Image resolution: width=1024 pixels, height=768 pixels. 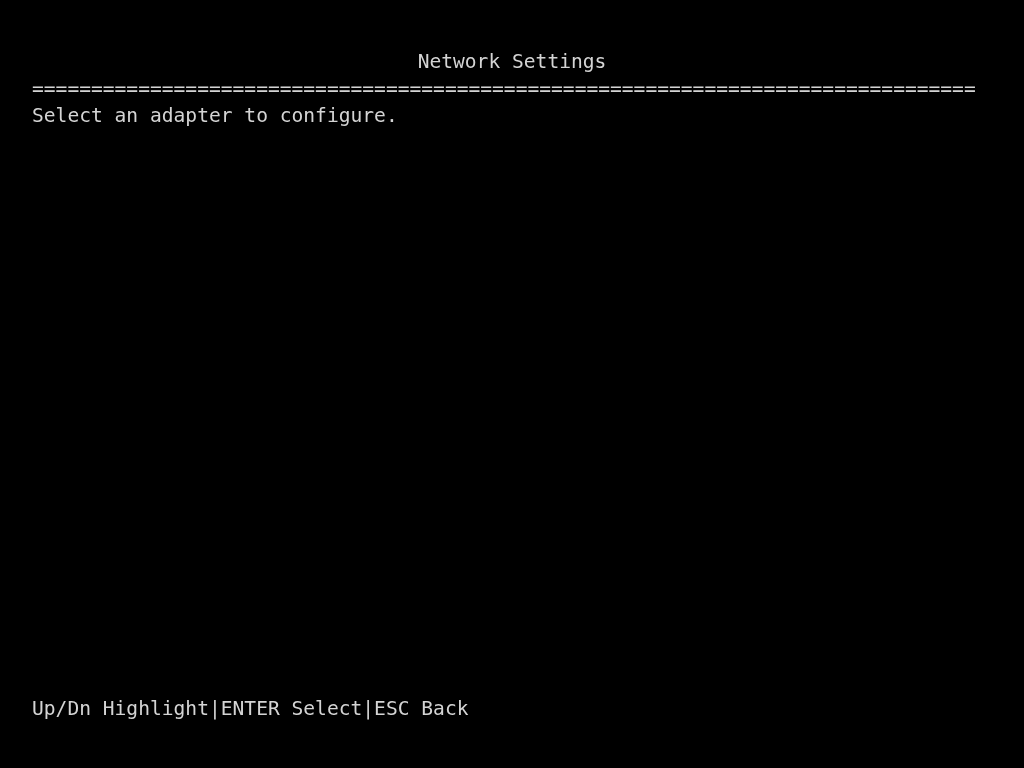 I want to click on prompt-text: Select an adapter to configure., so click(x=215, y=116).